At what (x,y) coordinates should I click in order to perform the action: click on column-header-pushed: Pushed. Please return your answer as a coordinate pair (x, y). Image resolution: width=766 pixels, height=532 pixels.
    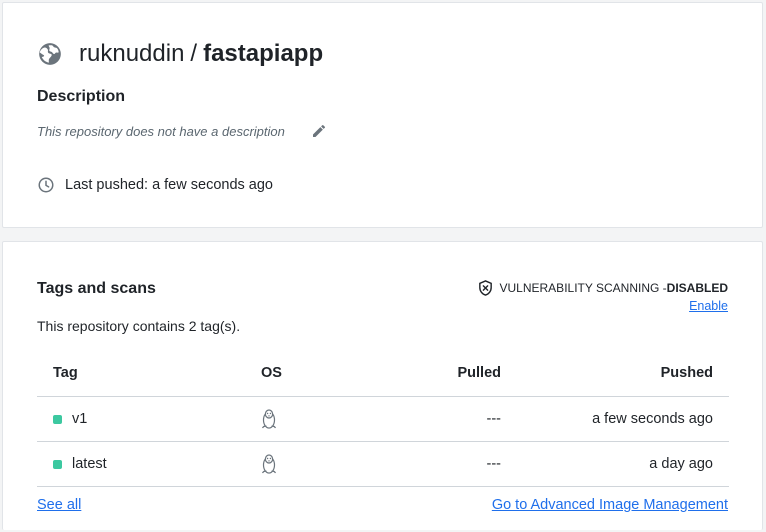
    Looking at the image, I should click on (615, 373).